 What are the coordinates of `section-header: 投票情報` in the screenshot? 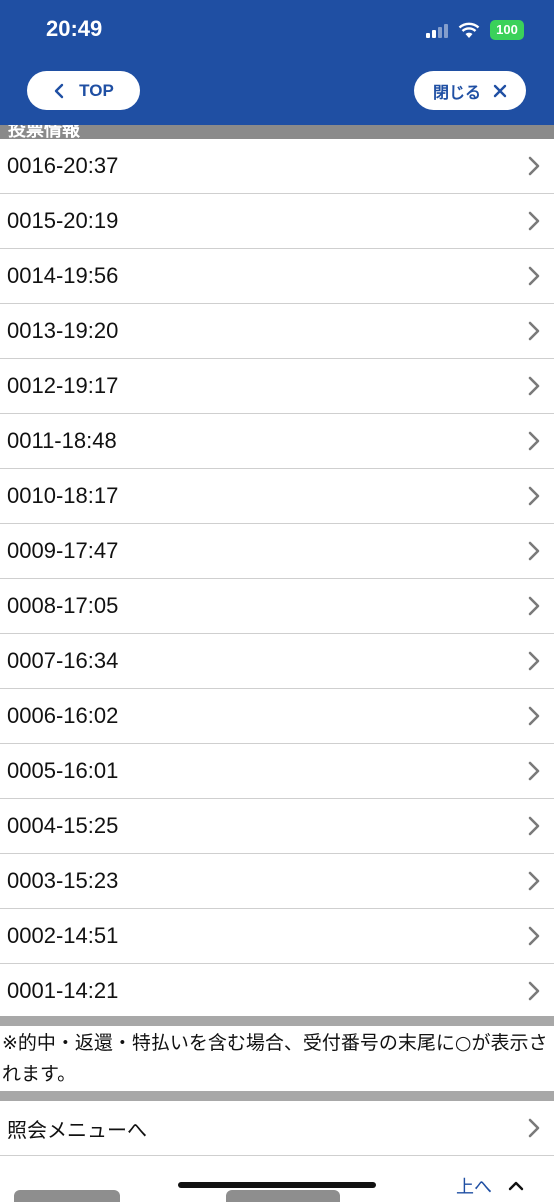 It's located at (277, 132).